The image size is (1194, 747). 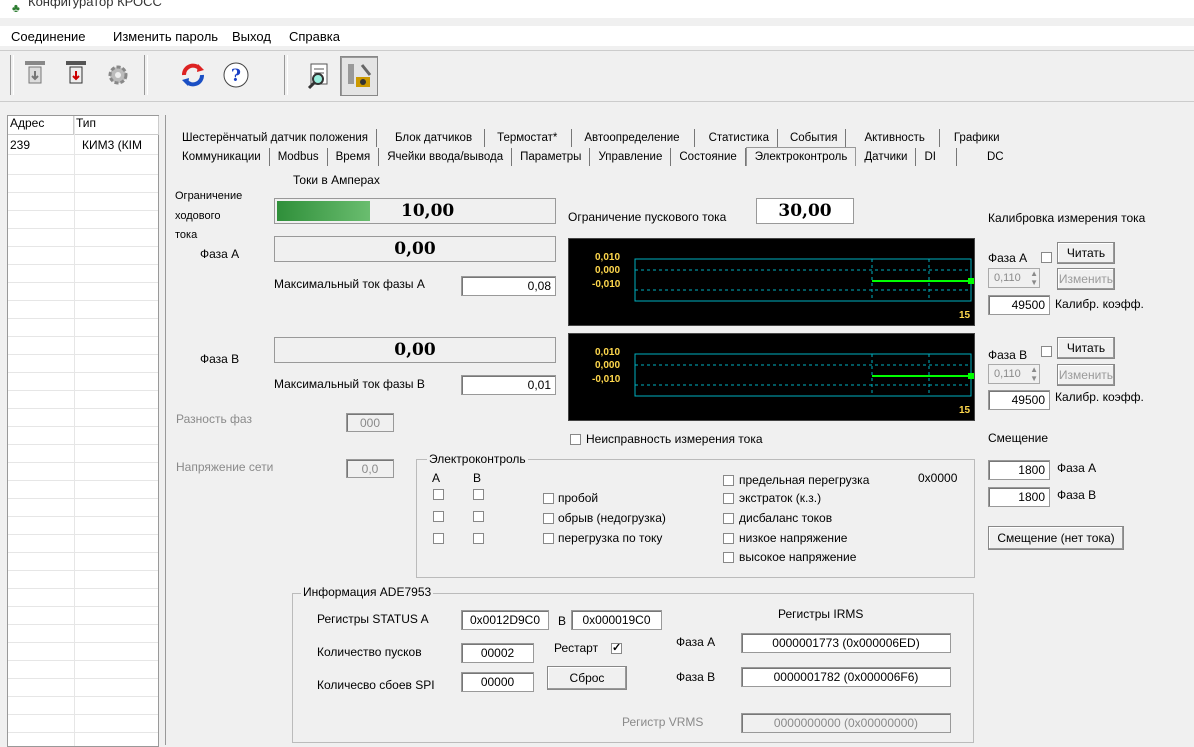 What do you see at coordinates (508, 286) in the screenshot?
I see `max-current-a-field: 0,08` at bounding box center [508, 286].